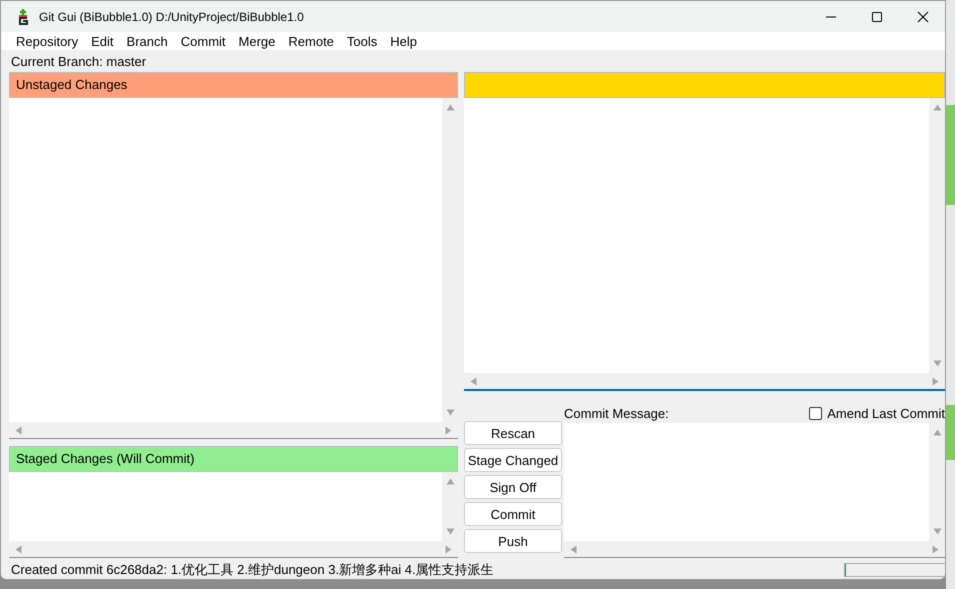 Image resolution: width=955 pixels, height=589 pixels. I want to click on menu-item: Help, so click(404, 41).